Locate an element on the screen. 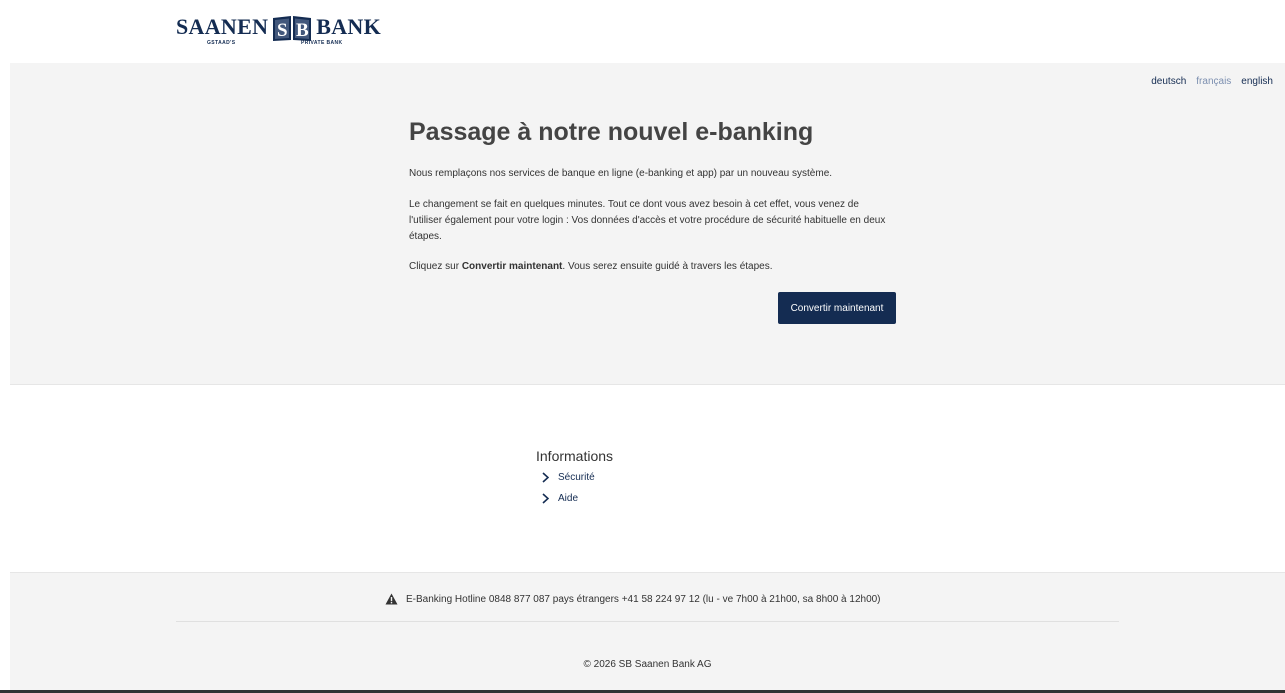  language-switcher: deutsch français english is located at coordinates (1212, 81).